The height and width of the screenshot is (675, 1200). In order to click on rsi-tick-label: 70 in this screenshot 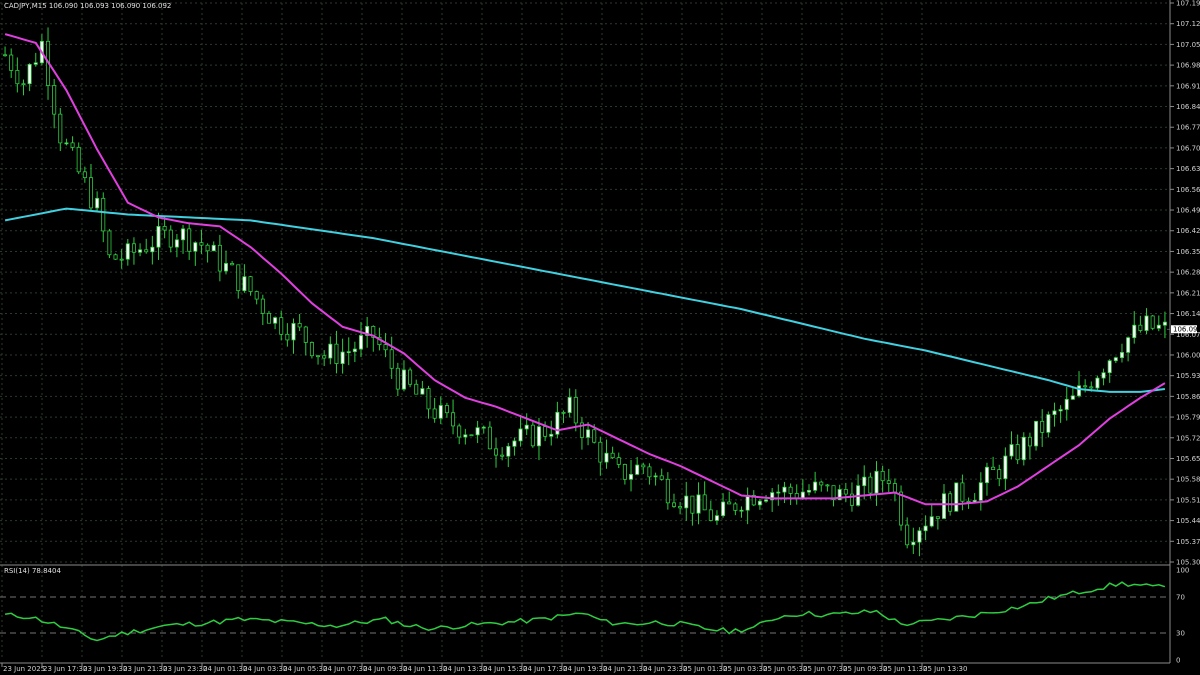, I will do `click(1180, 598)`.